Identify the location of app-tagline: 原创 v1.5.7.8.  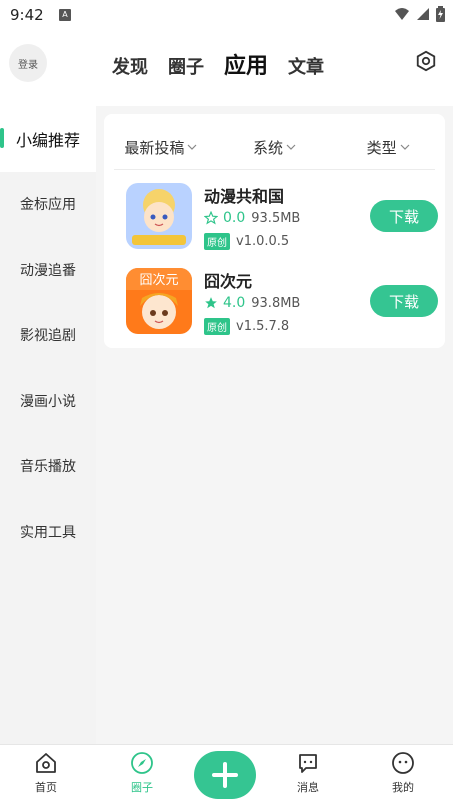
(246, 326).